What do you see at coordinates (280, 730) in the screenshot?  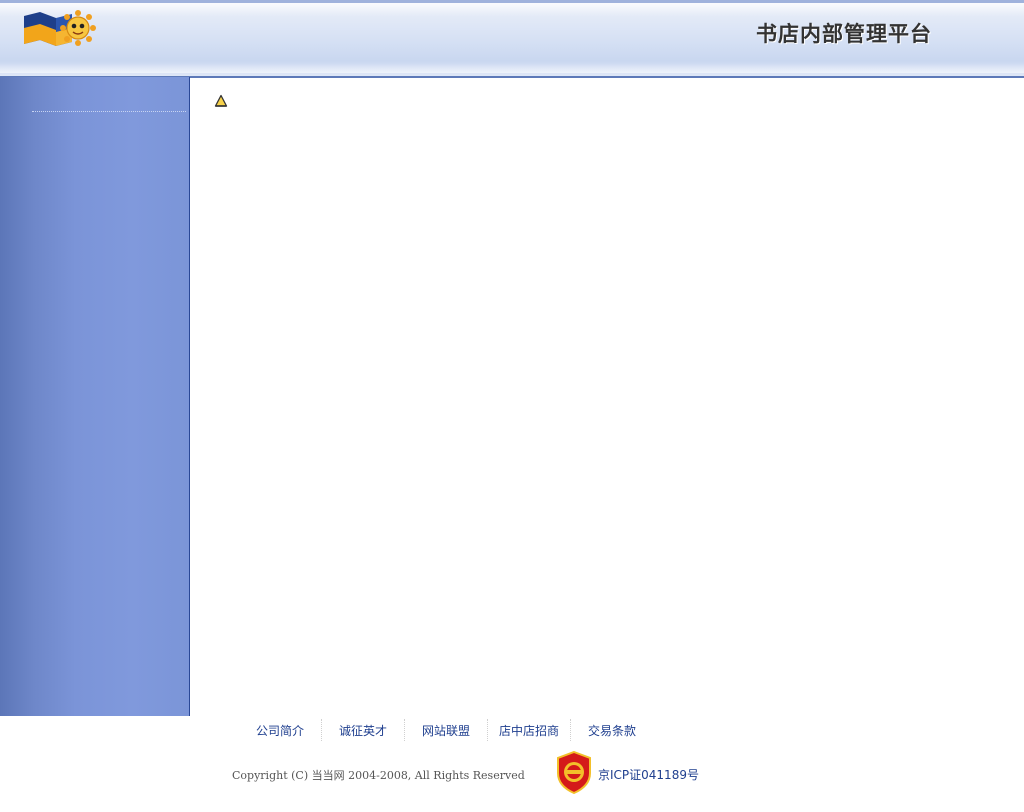 I see `footer-link-about: 公司简介` at bounding box center [280, 730].